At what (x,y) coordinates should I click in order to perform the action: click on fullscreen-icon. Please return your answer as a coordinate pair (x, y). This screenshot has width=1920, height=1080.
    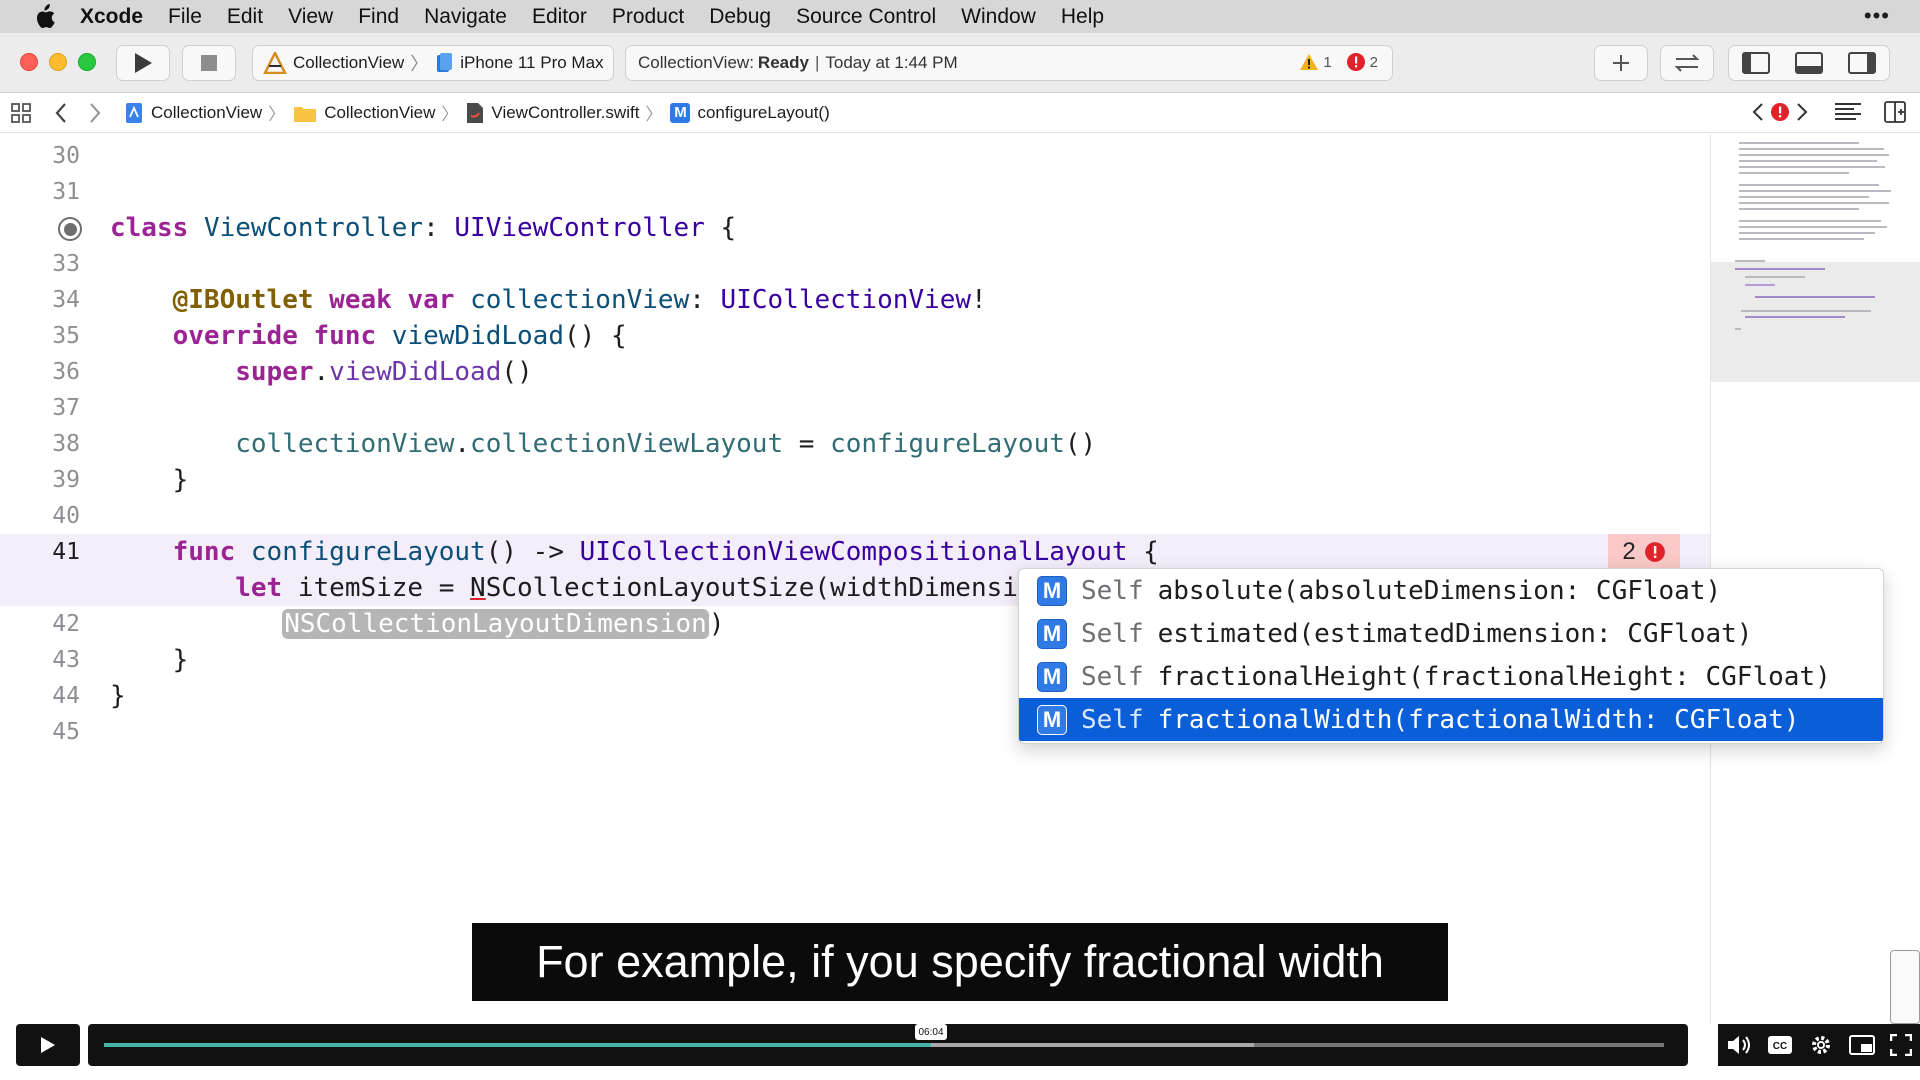
    Looking at the image, I should click on (1901, 1045).